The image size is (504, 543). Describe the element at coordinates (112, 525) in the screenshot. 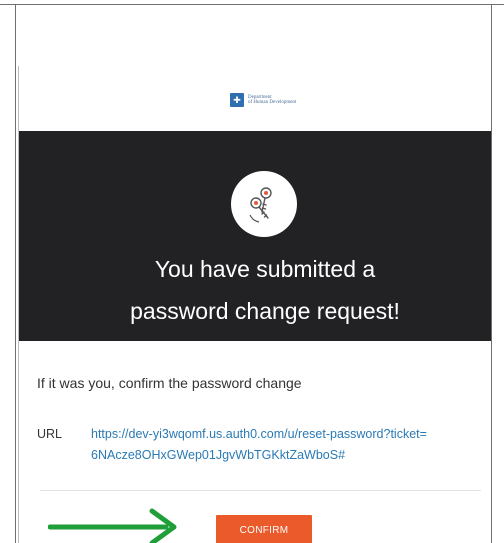

I see `green-arrow-icon` at that location.